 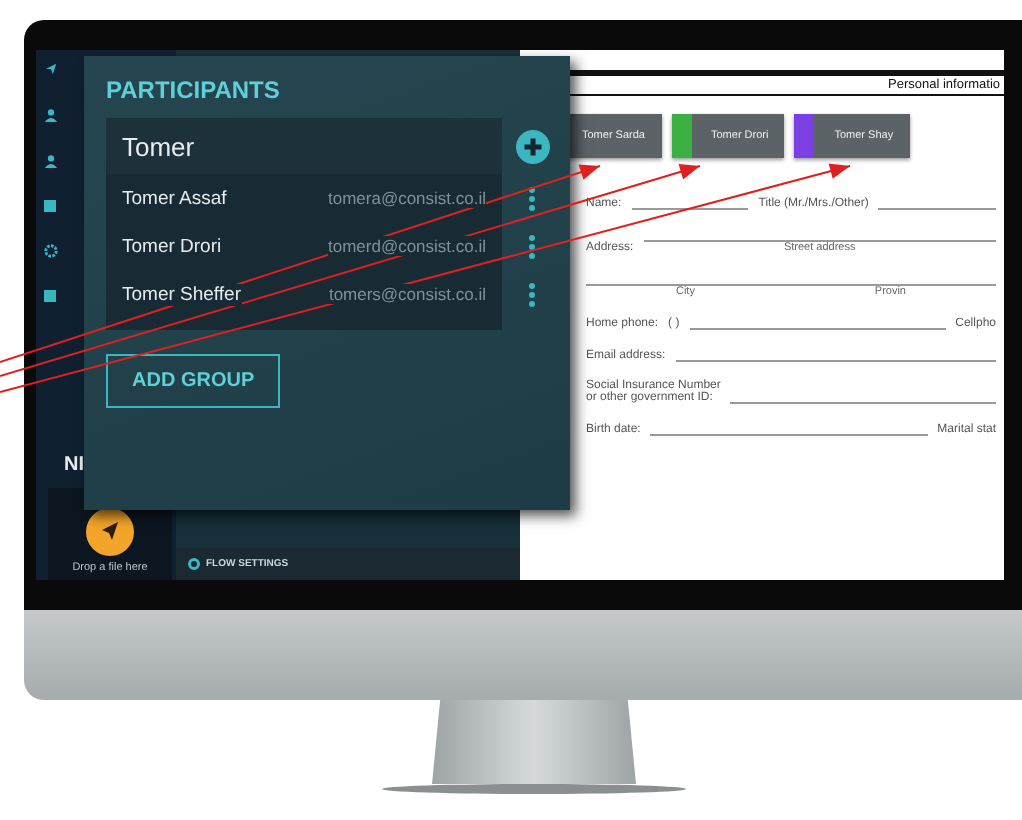 I want to click on search-field: Tomer, so click(x=304, y=146).